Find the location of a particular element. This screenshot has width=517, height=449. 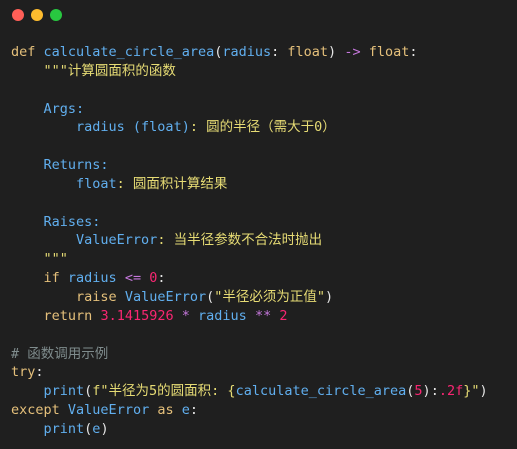

code-line: print(e) is located at coordinates (249, 429).